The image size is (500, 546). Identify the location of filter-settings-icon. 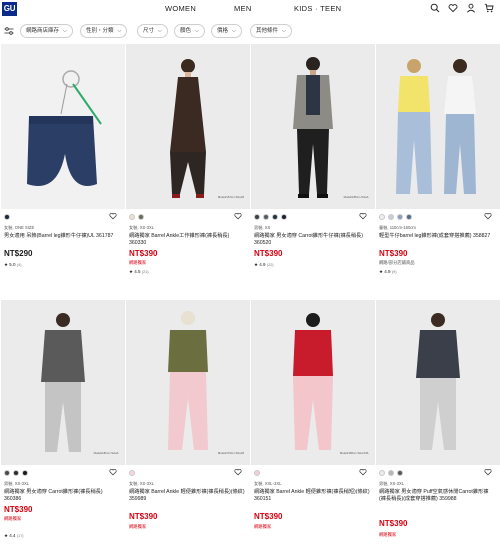
(9, 31).